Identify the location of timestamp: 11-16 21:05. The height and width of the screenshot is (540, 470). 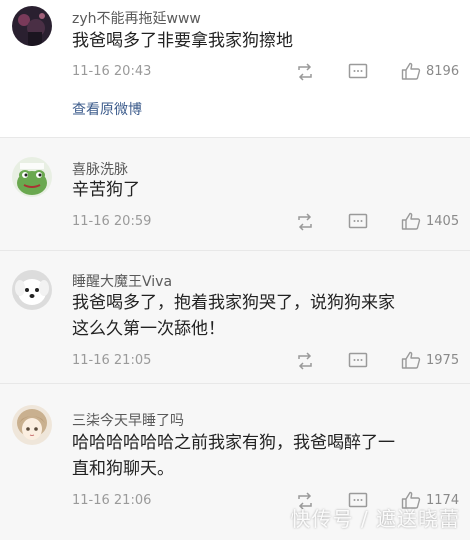
(112, 360).